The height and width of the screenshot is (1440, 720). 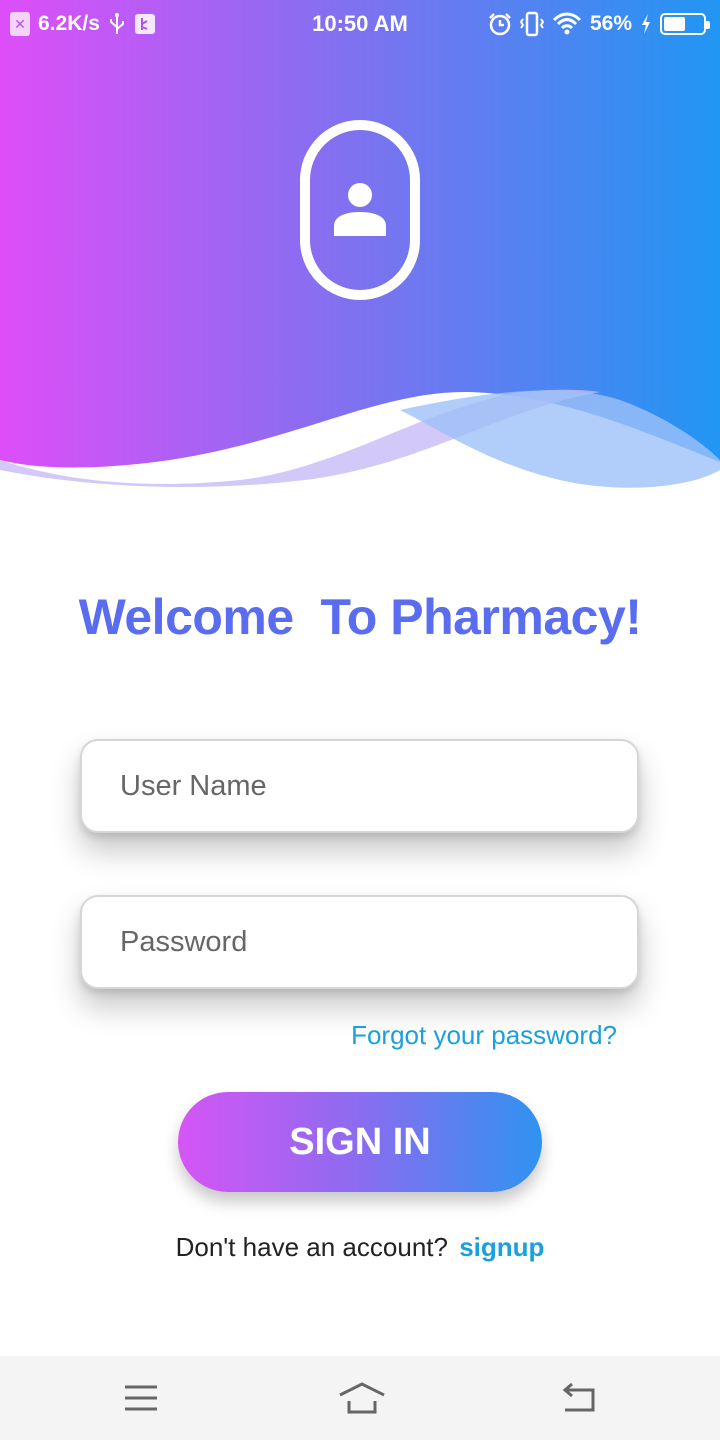 I want to click on username-input, so click(x=378, y=786).